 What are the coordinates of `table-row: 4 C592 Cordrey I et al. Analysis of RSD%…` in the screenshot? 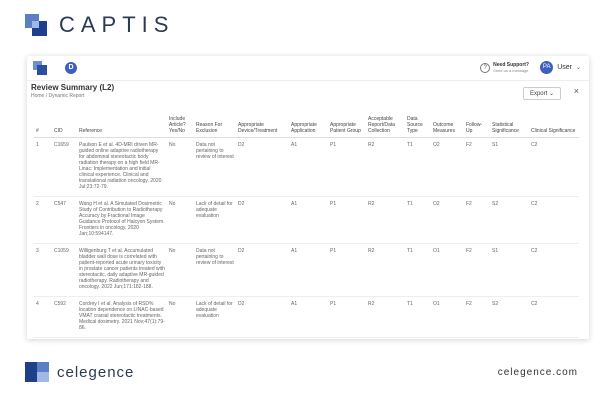 It's located at (306, 317).